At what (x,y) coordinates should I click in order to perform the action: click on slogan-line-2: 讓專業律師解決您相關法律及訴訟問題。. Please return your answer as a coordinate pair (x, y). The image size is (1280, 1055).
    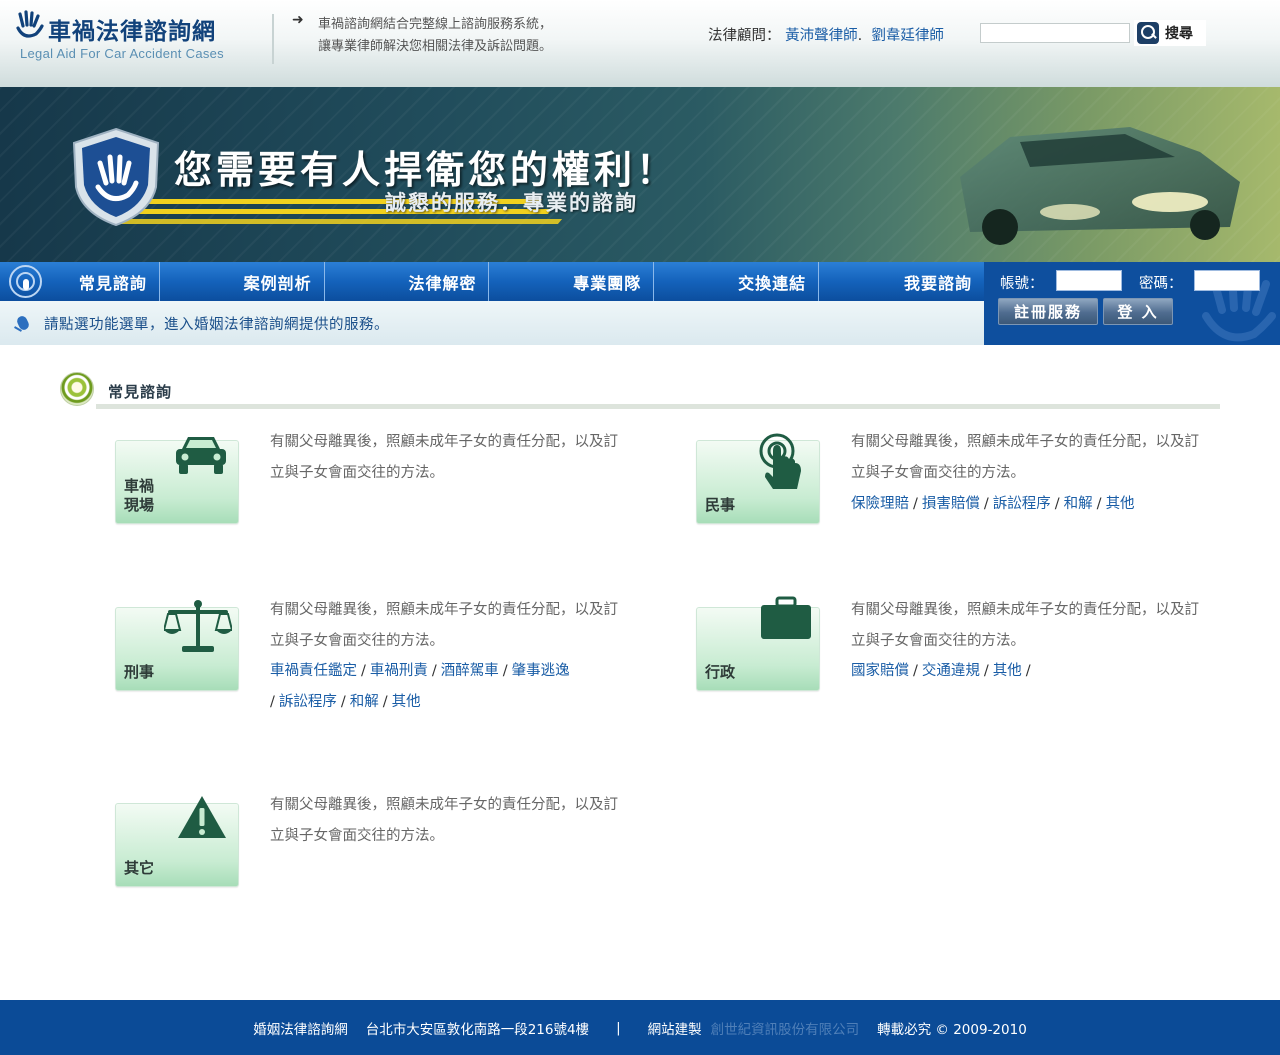
    Looking at the image, I should click on (435, 46).